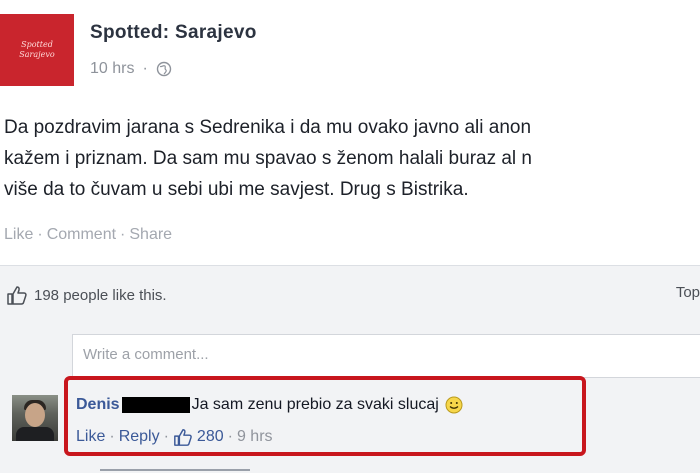 The image size is (700, 473). I want to click on page-avatar: Spotted Sarajevo, so click(37, 50).